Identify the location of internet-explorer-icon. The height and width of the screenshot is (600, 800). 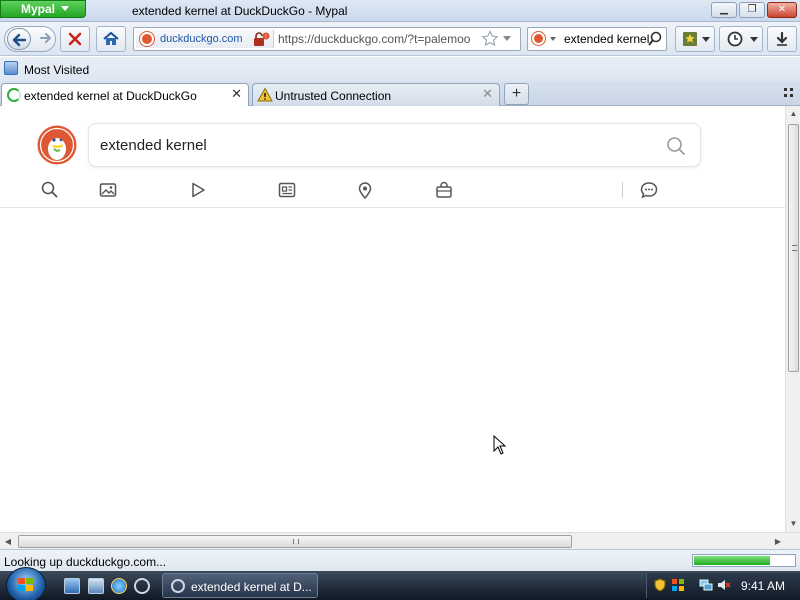
(119, 586).